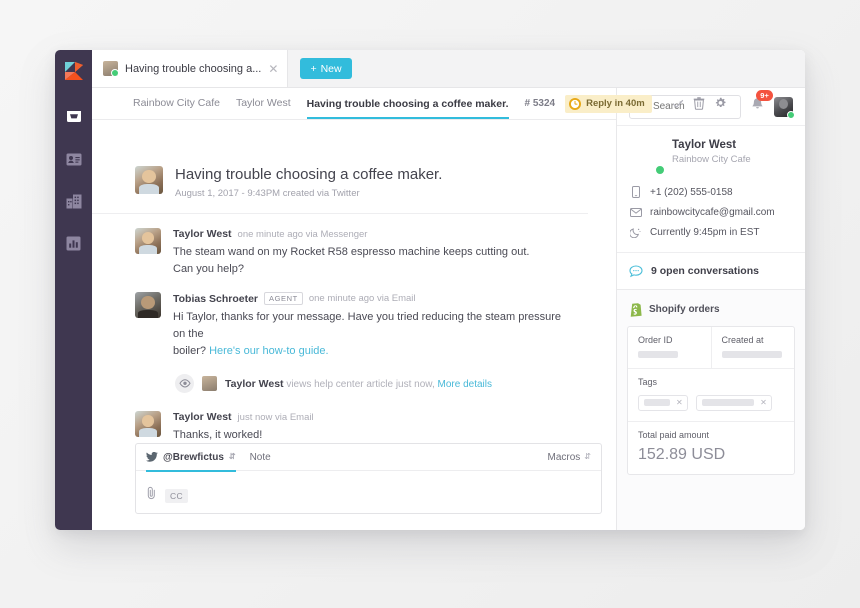 The height and width of the screenshot is (608, 860). Describe the element at coordinates (74, 71) in the screenshot. I see `kayako-logo-icon` at that location.